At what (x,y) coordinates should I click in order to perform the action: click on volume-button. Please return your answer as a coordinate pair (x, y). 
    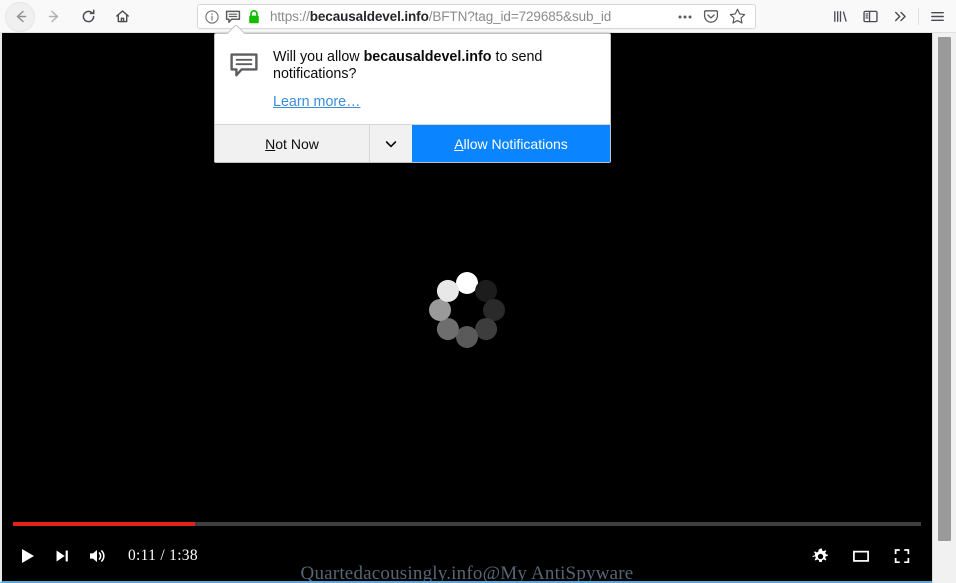
    Looking at the image, I should click on (97, 556).